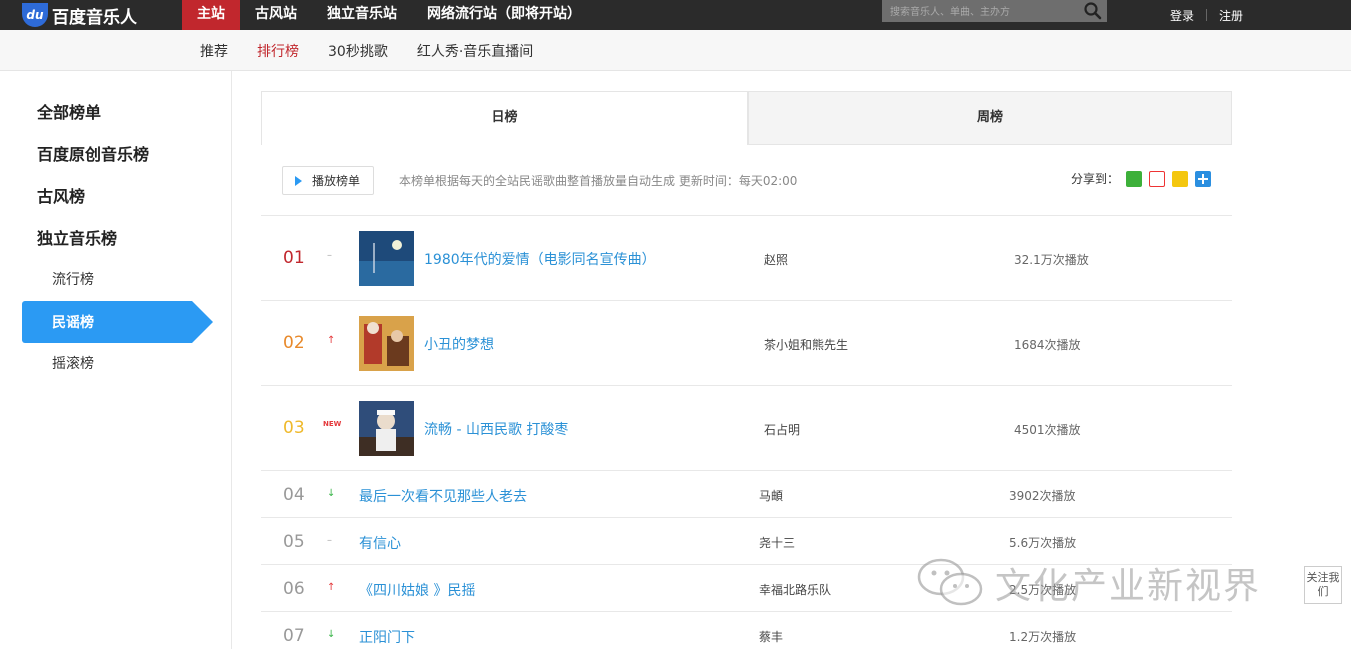 The image size is (1351, 658). I want to click on wechat-share-icon, so click(1134, 178).